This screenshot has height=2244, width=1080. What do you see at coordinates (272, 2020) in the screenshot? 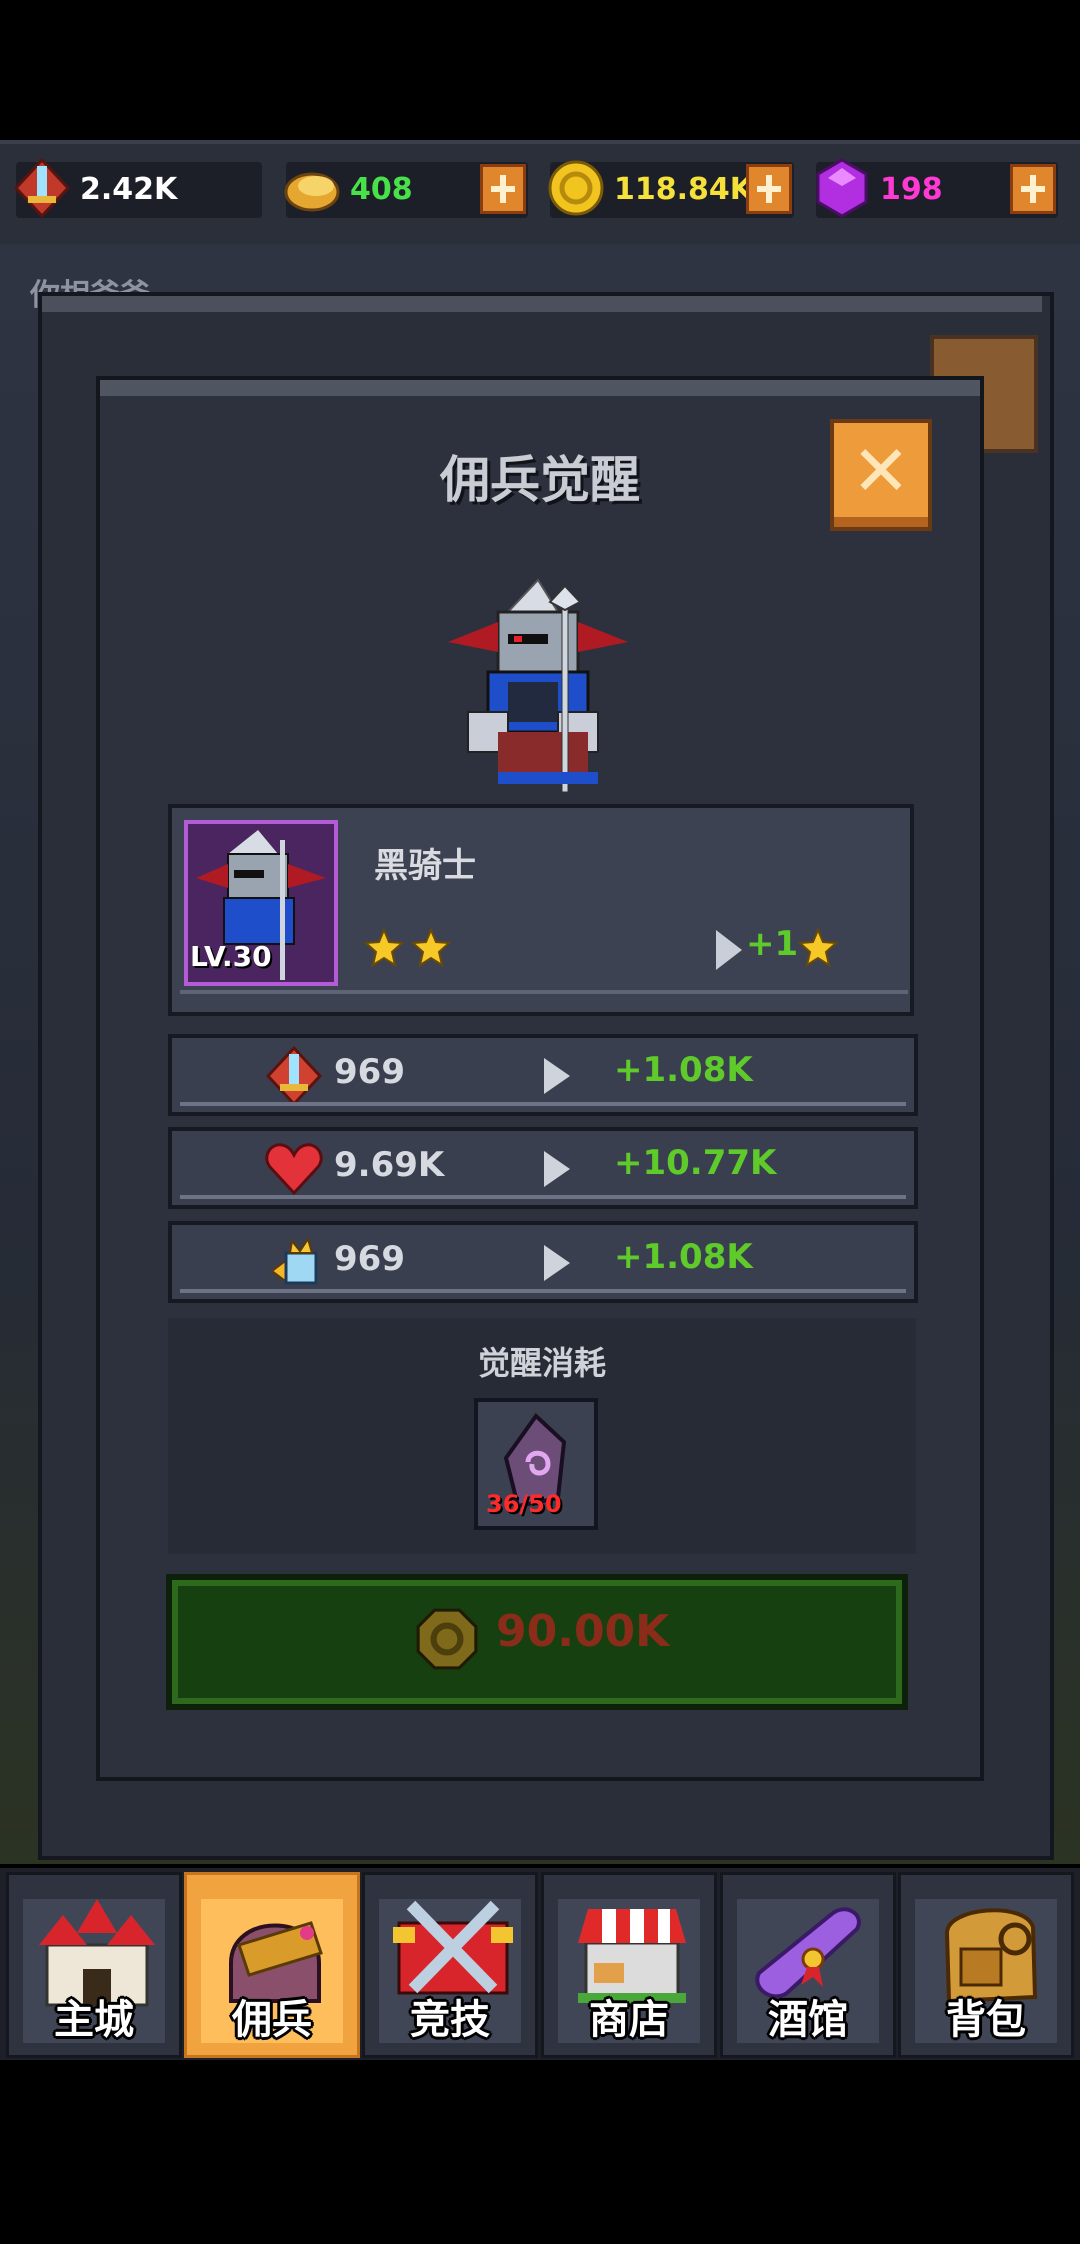
I see `nav-tab-label: 佣兵` at bounding box center [272, 2020].